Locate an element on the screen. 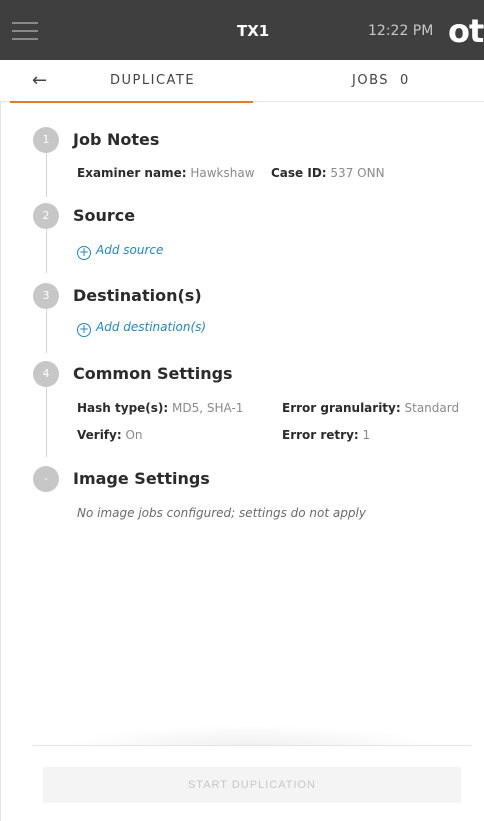 The width and height of the screenshot is (484, 821). step-title: Source is located at coordinates (104, 215).